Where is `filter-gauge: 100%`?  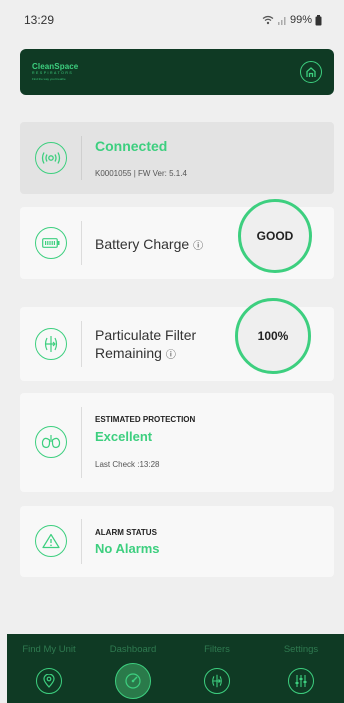
filter-gauge: 100% is located at coordinates (273, 336).